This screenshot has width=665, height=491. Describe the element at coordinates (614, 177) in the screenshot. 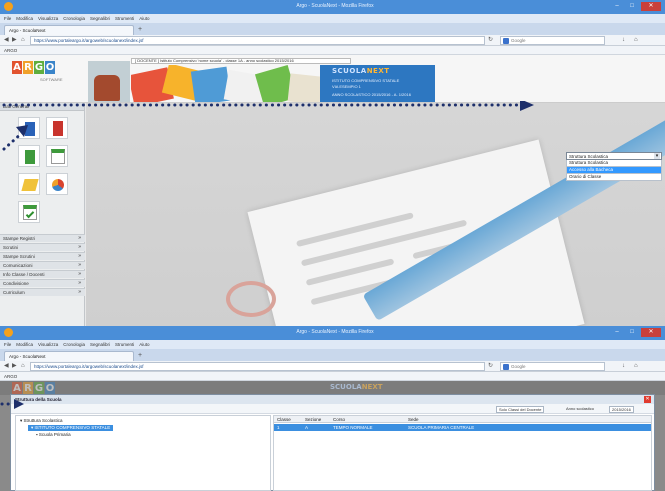

I see `dropdown-option: Orario di Classe` at that location.